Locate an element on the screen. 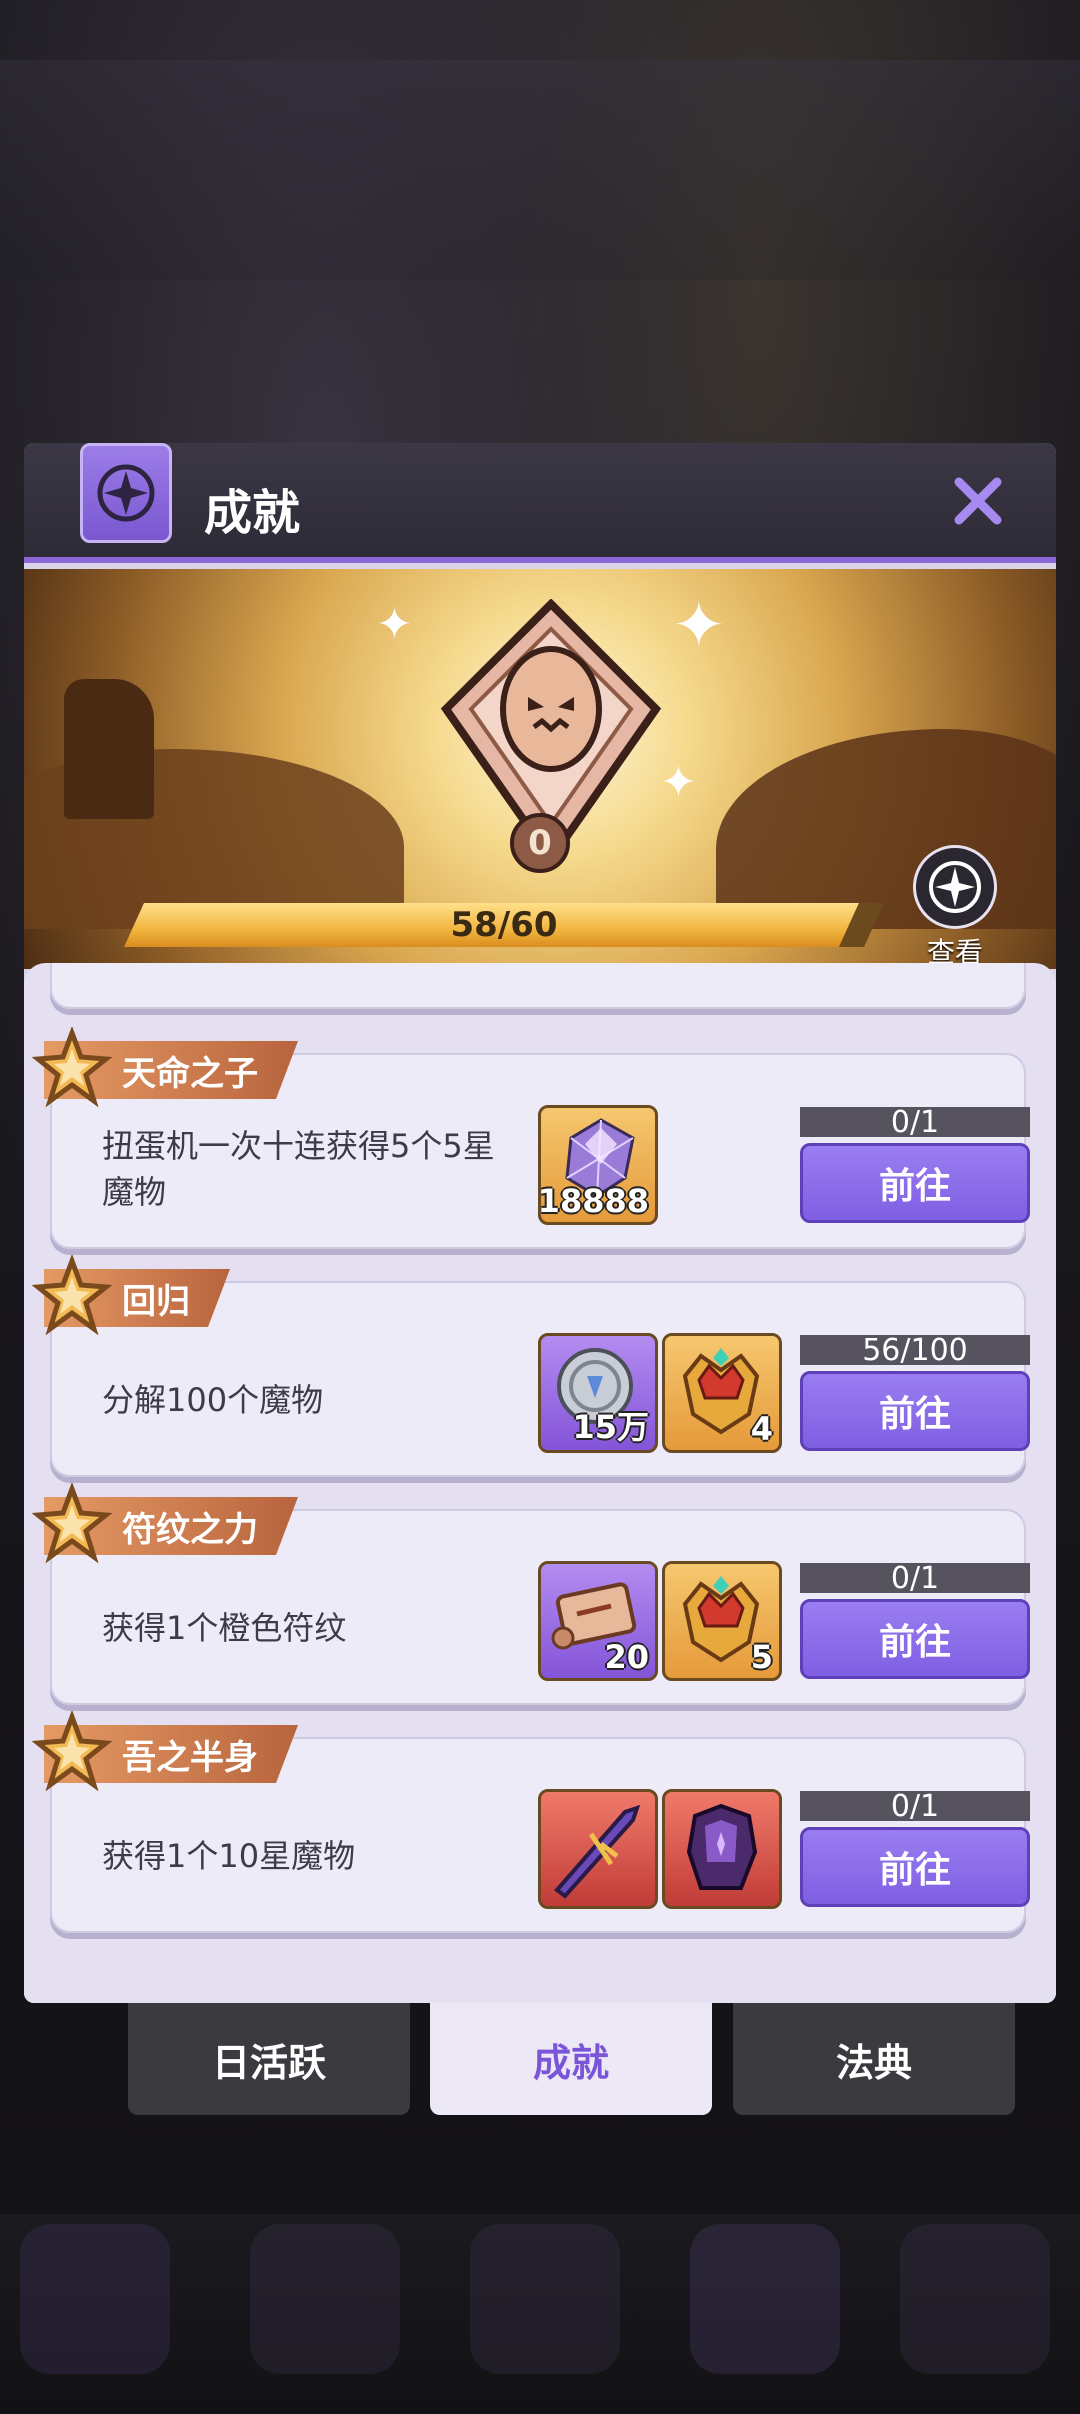 Image resolution: width=1080 pixels, height=2414 pixels. tab-codex: 法典 is located at coordinates (874, 2059).